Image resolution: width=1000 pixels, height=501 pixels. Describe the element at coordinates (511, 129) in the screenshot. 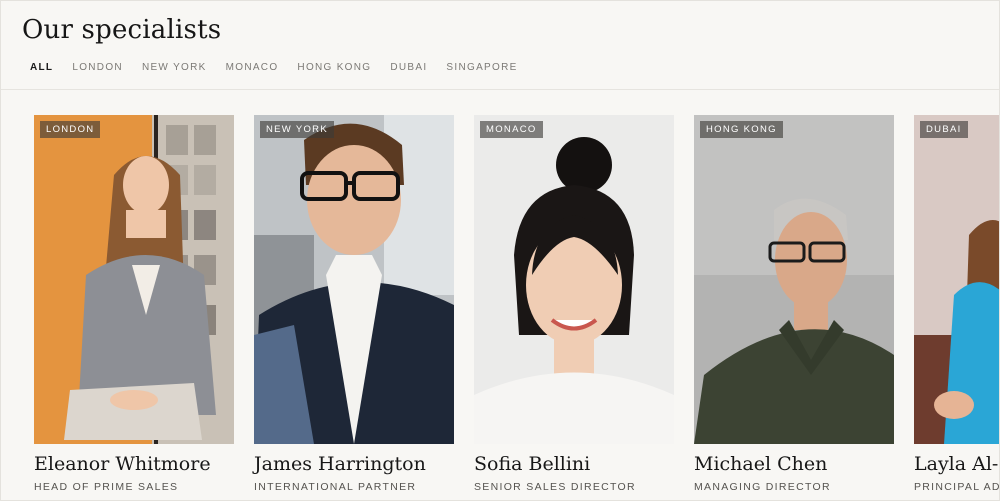

I see `city-badge: MONACO` at that location.